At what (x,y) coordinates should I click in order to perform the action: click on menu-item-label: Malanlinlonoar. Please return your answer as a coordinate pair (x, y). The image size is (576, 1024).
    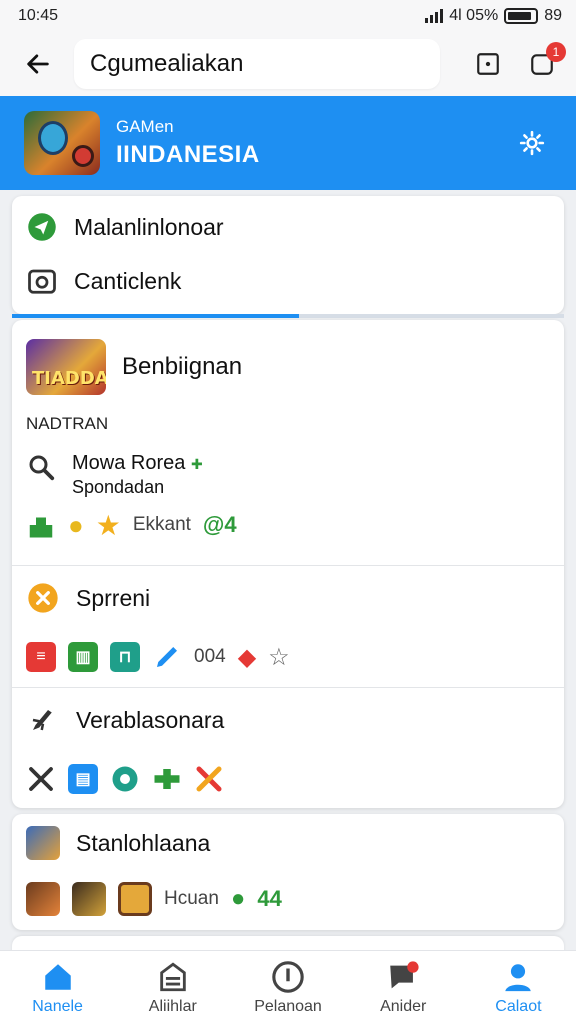
    Looking at the image, I should click on (149, 226).